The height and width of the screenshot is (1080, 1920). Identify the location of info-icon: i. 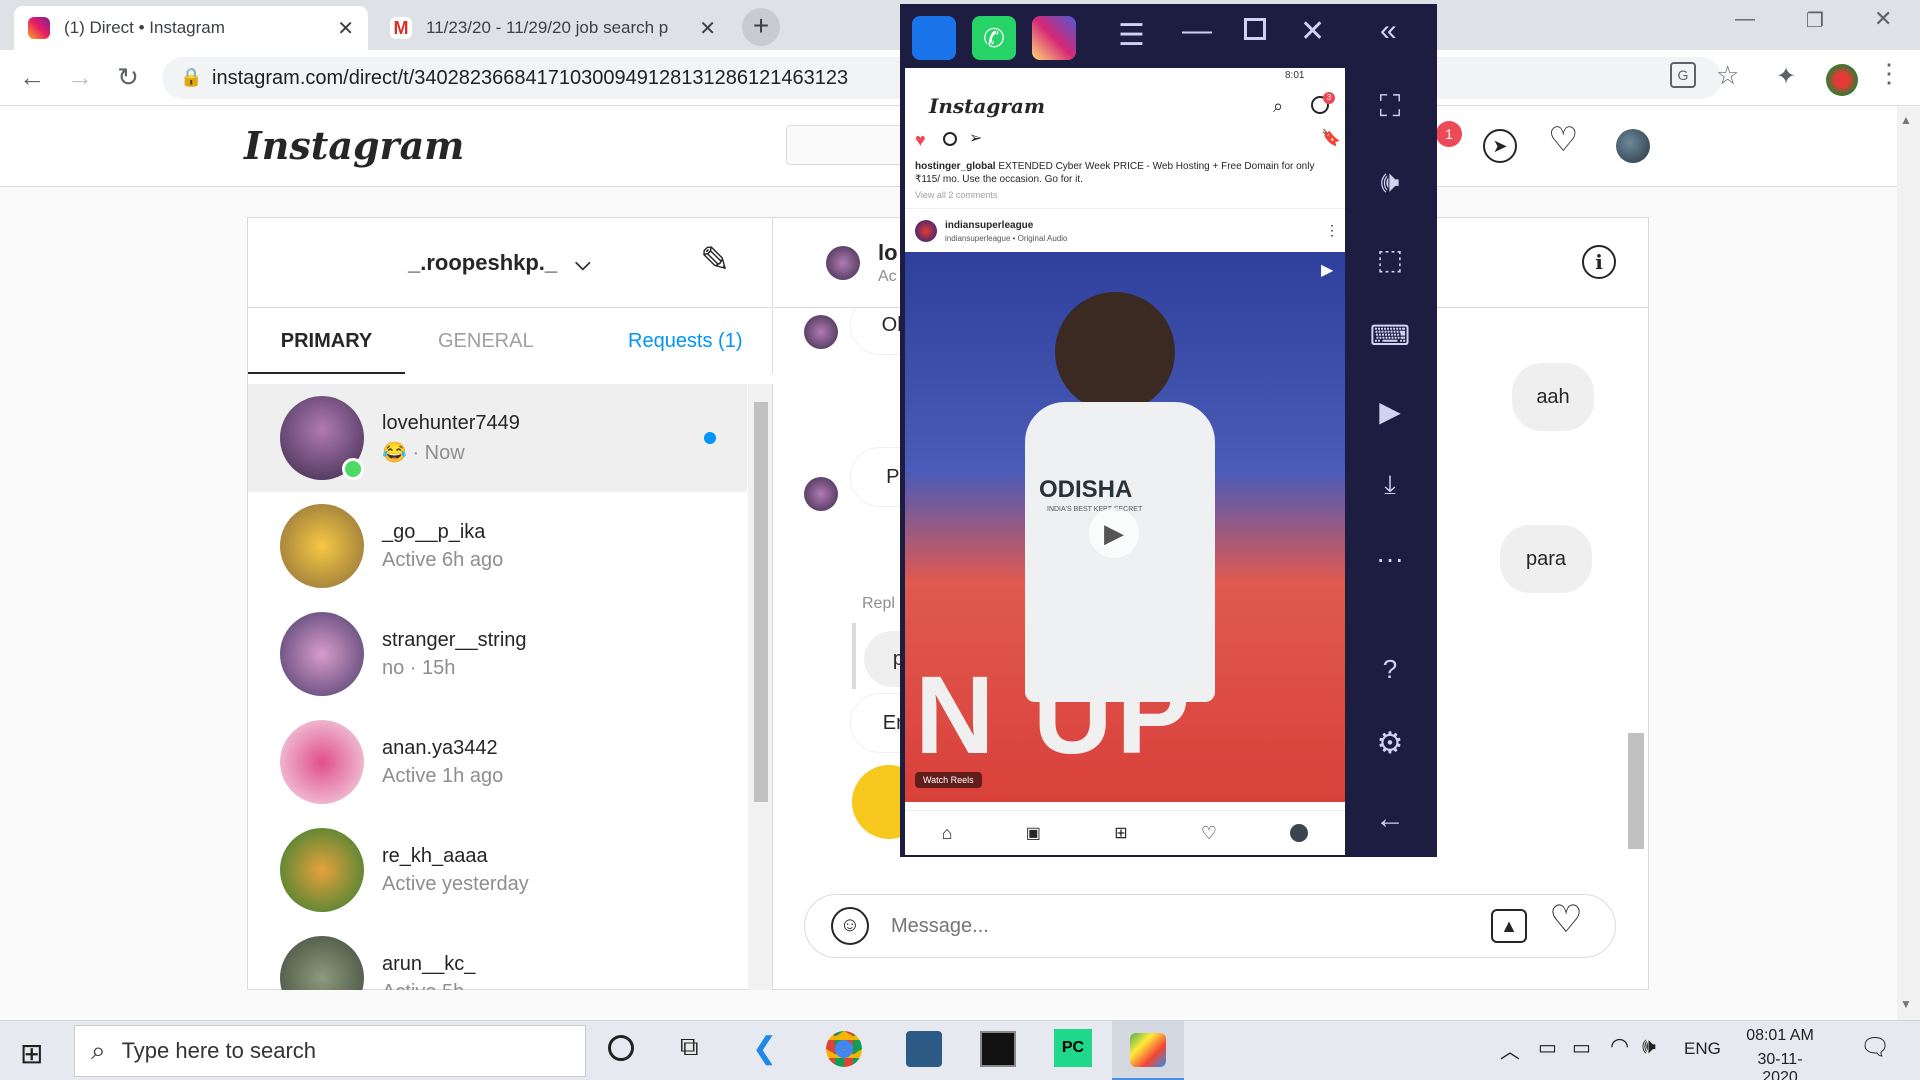
(1599, 262).